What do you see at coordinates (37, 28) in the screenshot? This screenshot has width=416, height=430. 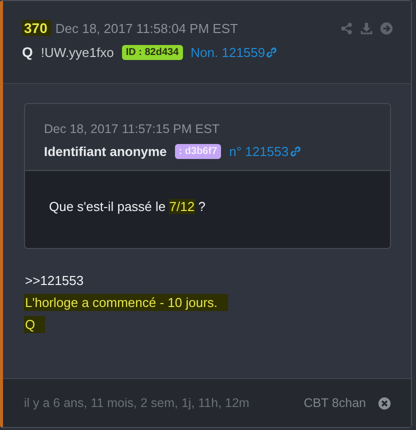 I see `post-number: 370` at bounding box center [37, 28].